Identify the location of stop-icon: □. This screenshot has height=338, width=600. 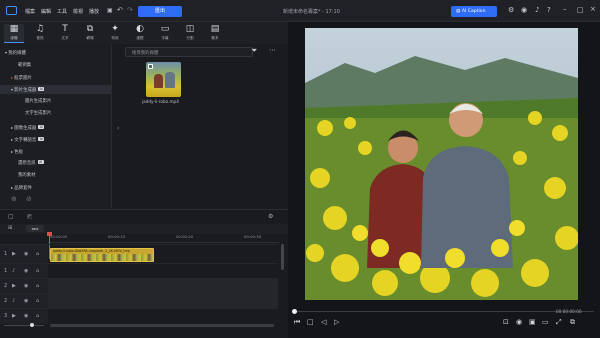
(310, 322).